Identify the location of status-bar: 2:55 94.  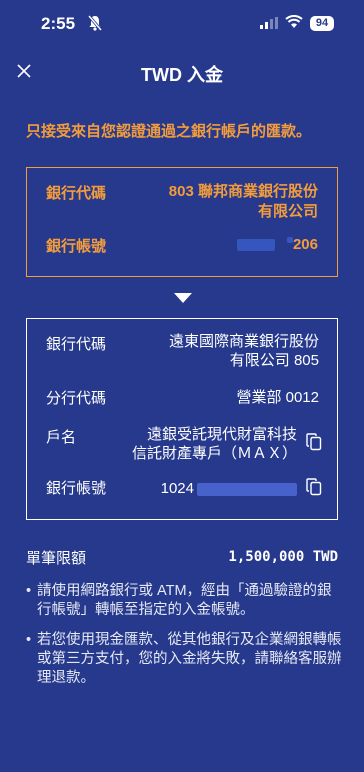
(182, 24).